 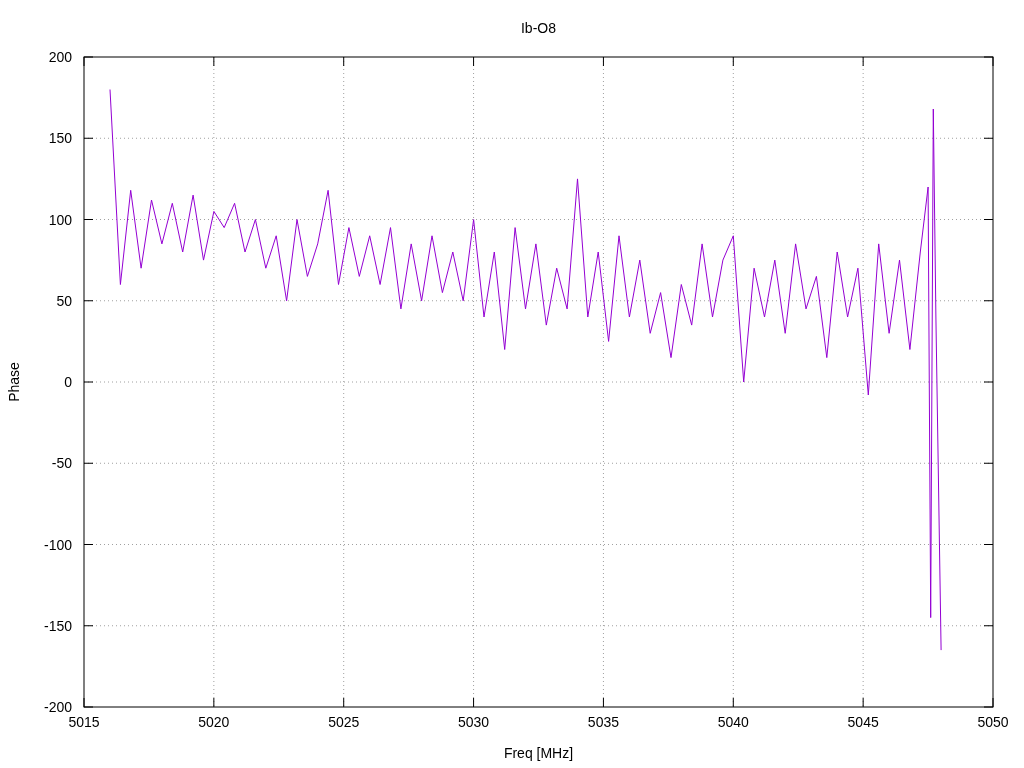 What do you see at coordinates (61, 463) in the screenshot?
I see `y-tick-label: -50` at bounding box center [61, 463].